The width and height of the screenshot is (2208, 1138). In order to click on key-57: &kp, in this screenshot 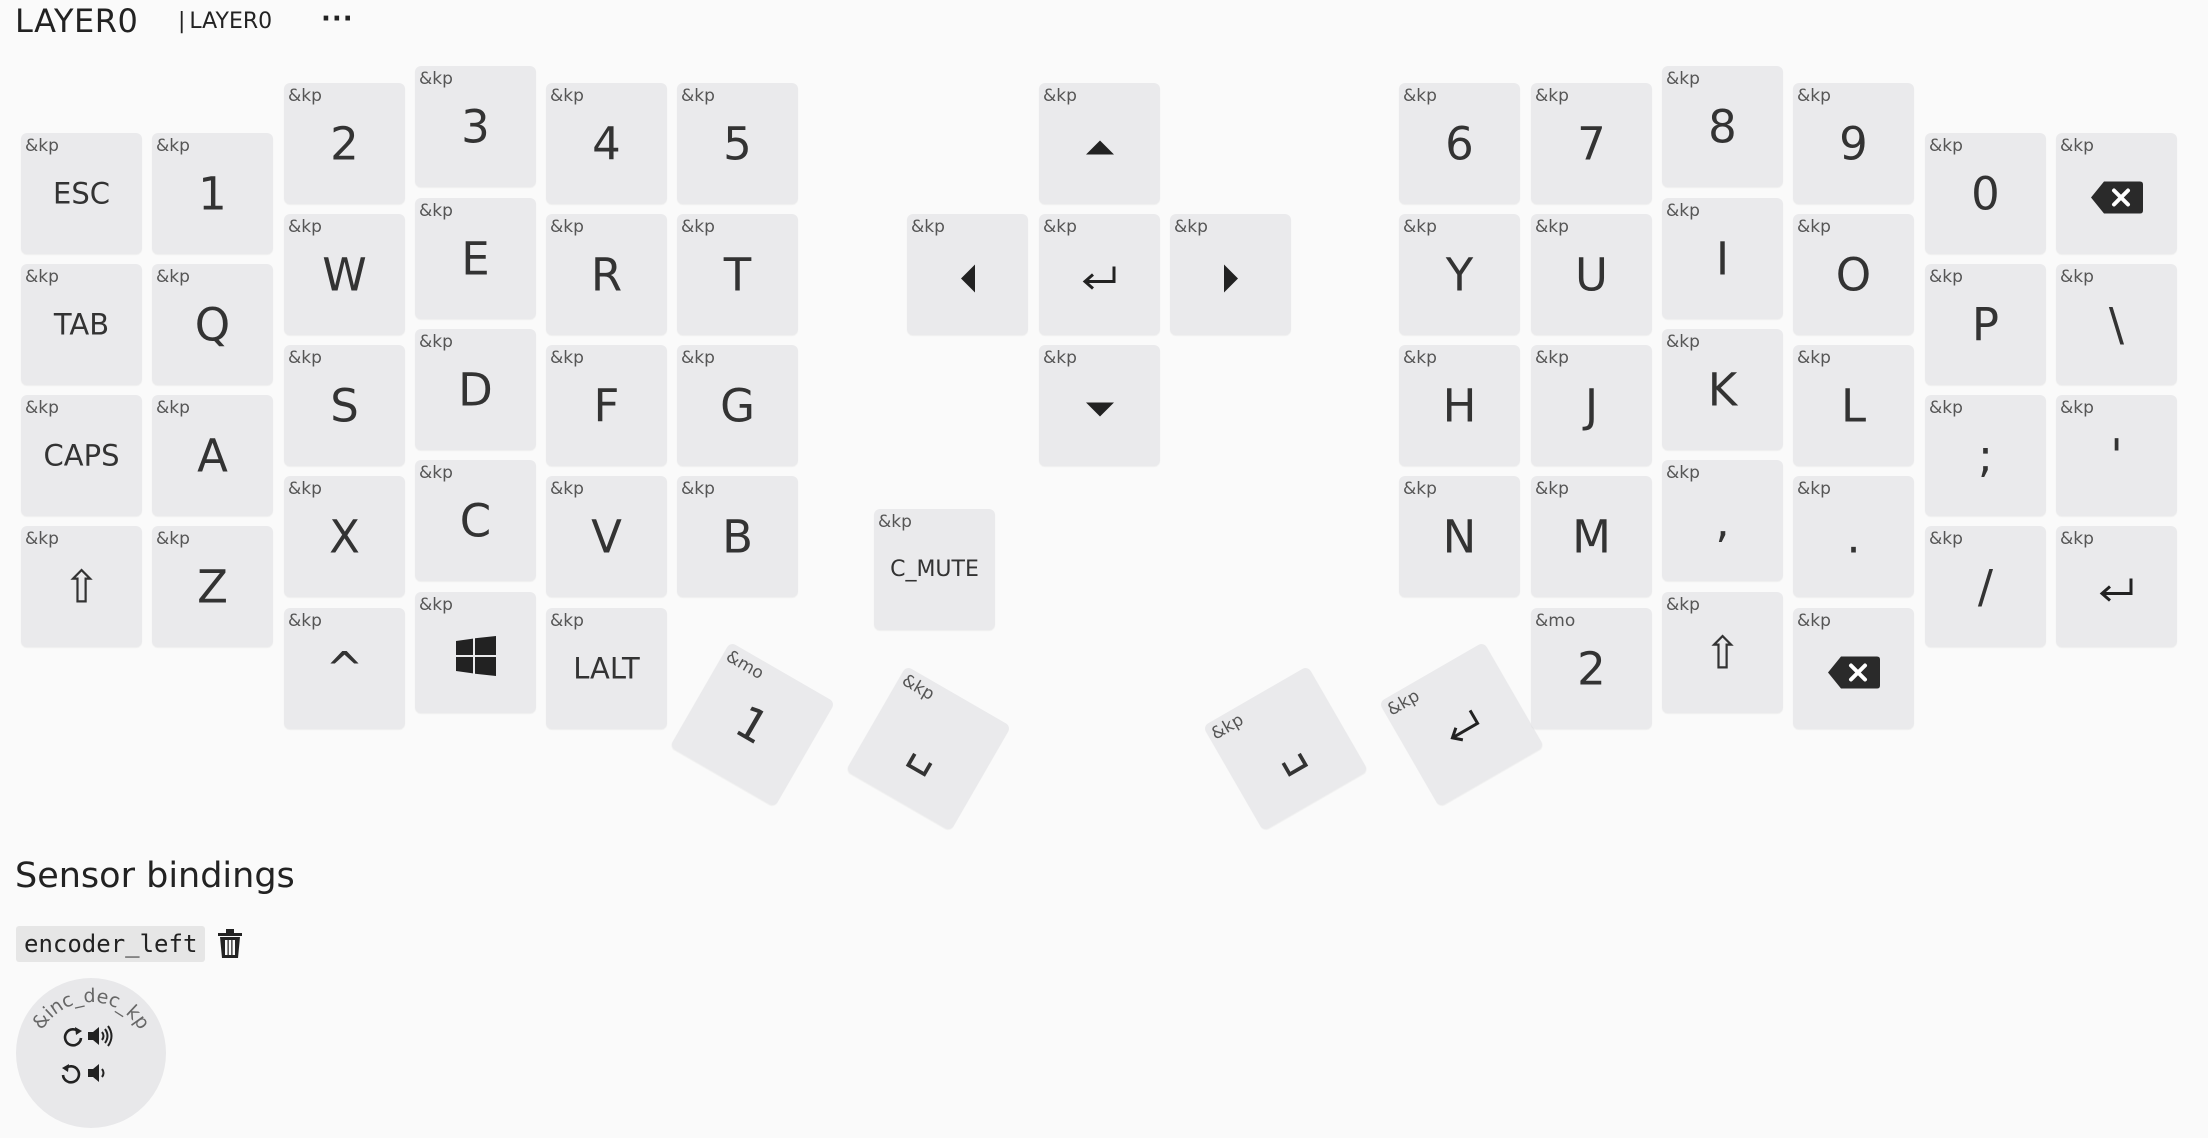, I will do `click(1722, 520)`.